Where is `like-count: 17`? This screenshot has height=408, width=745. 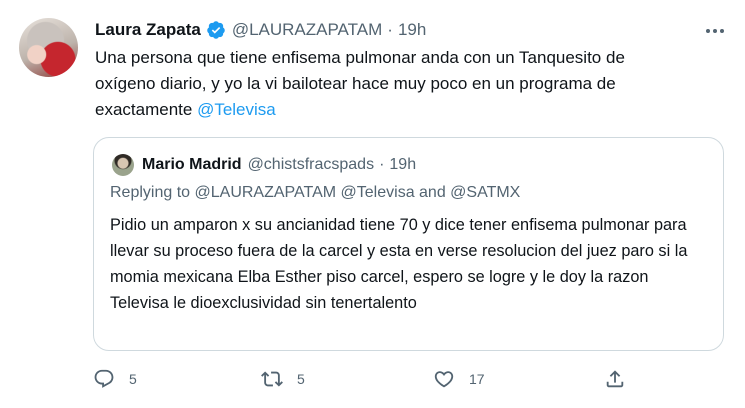 like-count: 17 is located at coordinates (477, 379).